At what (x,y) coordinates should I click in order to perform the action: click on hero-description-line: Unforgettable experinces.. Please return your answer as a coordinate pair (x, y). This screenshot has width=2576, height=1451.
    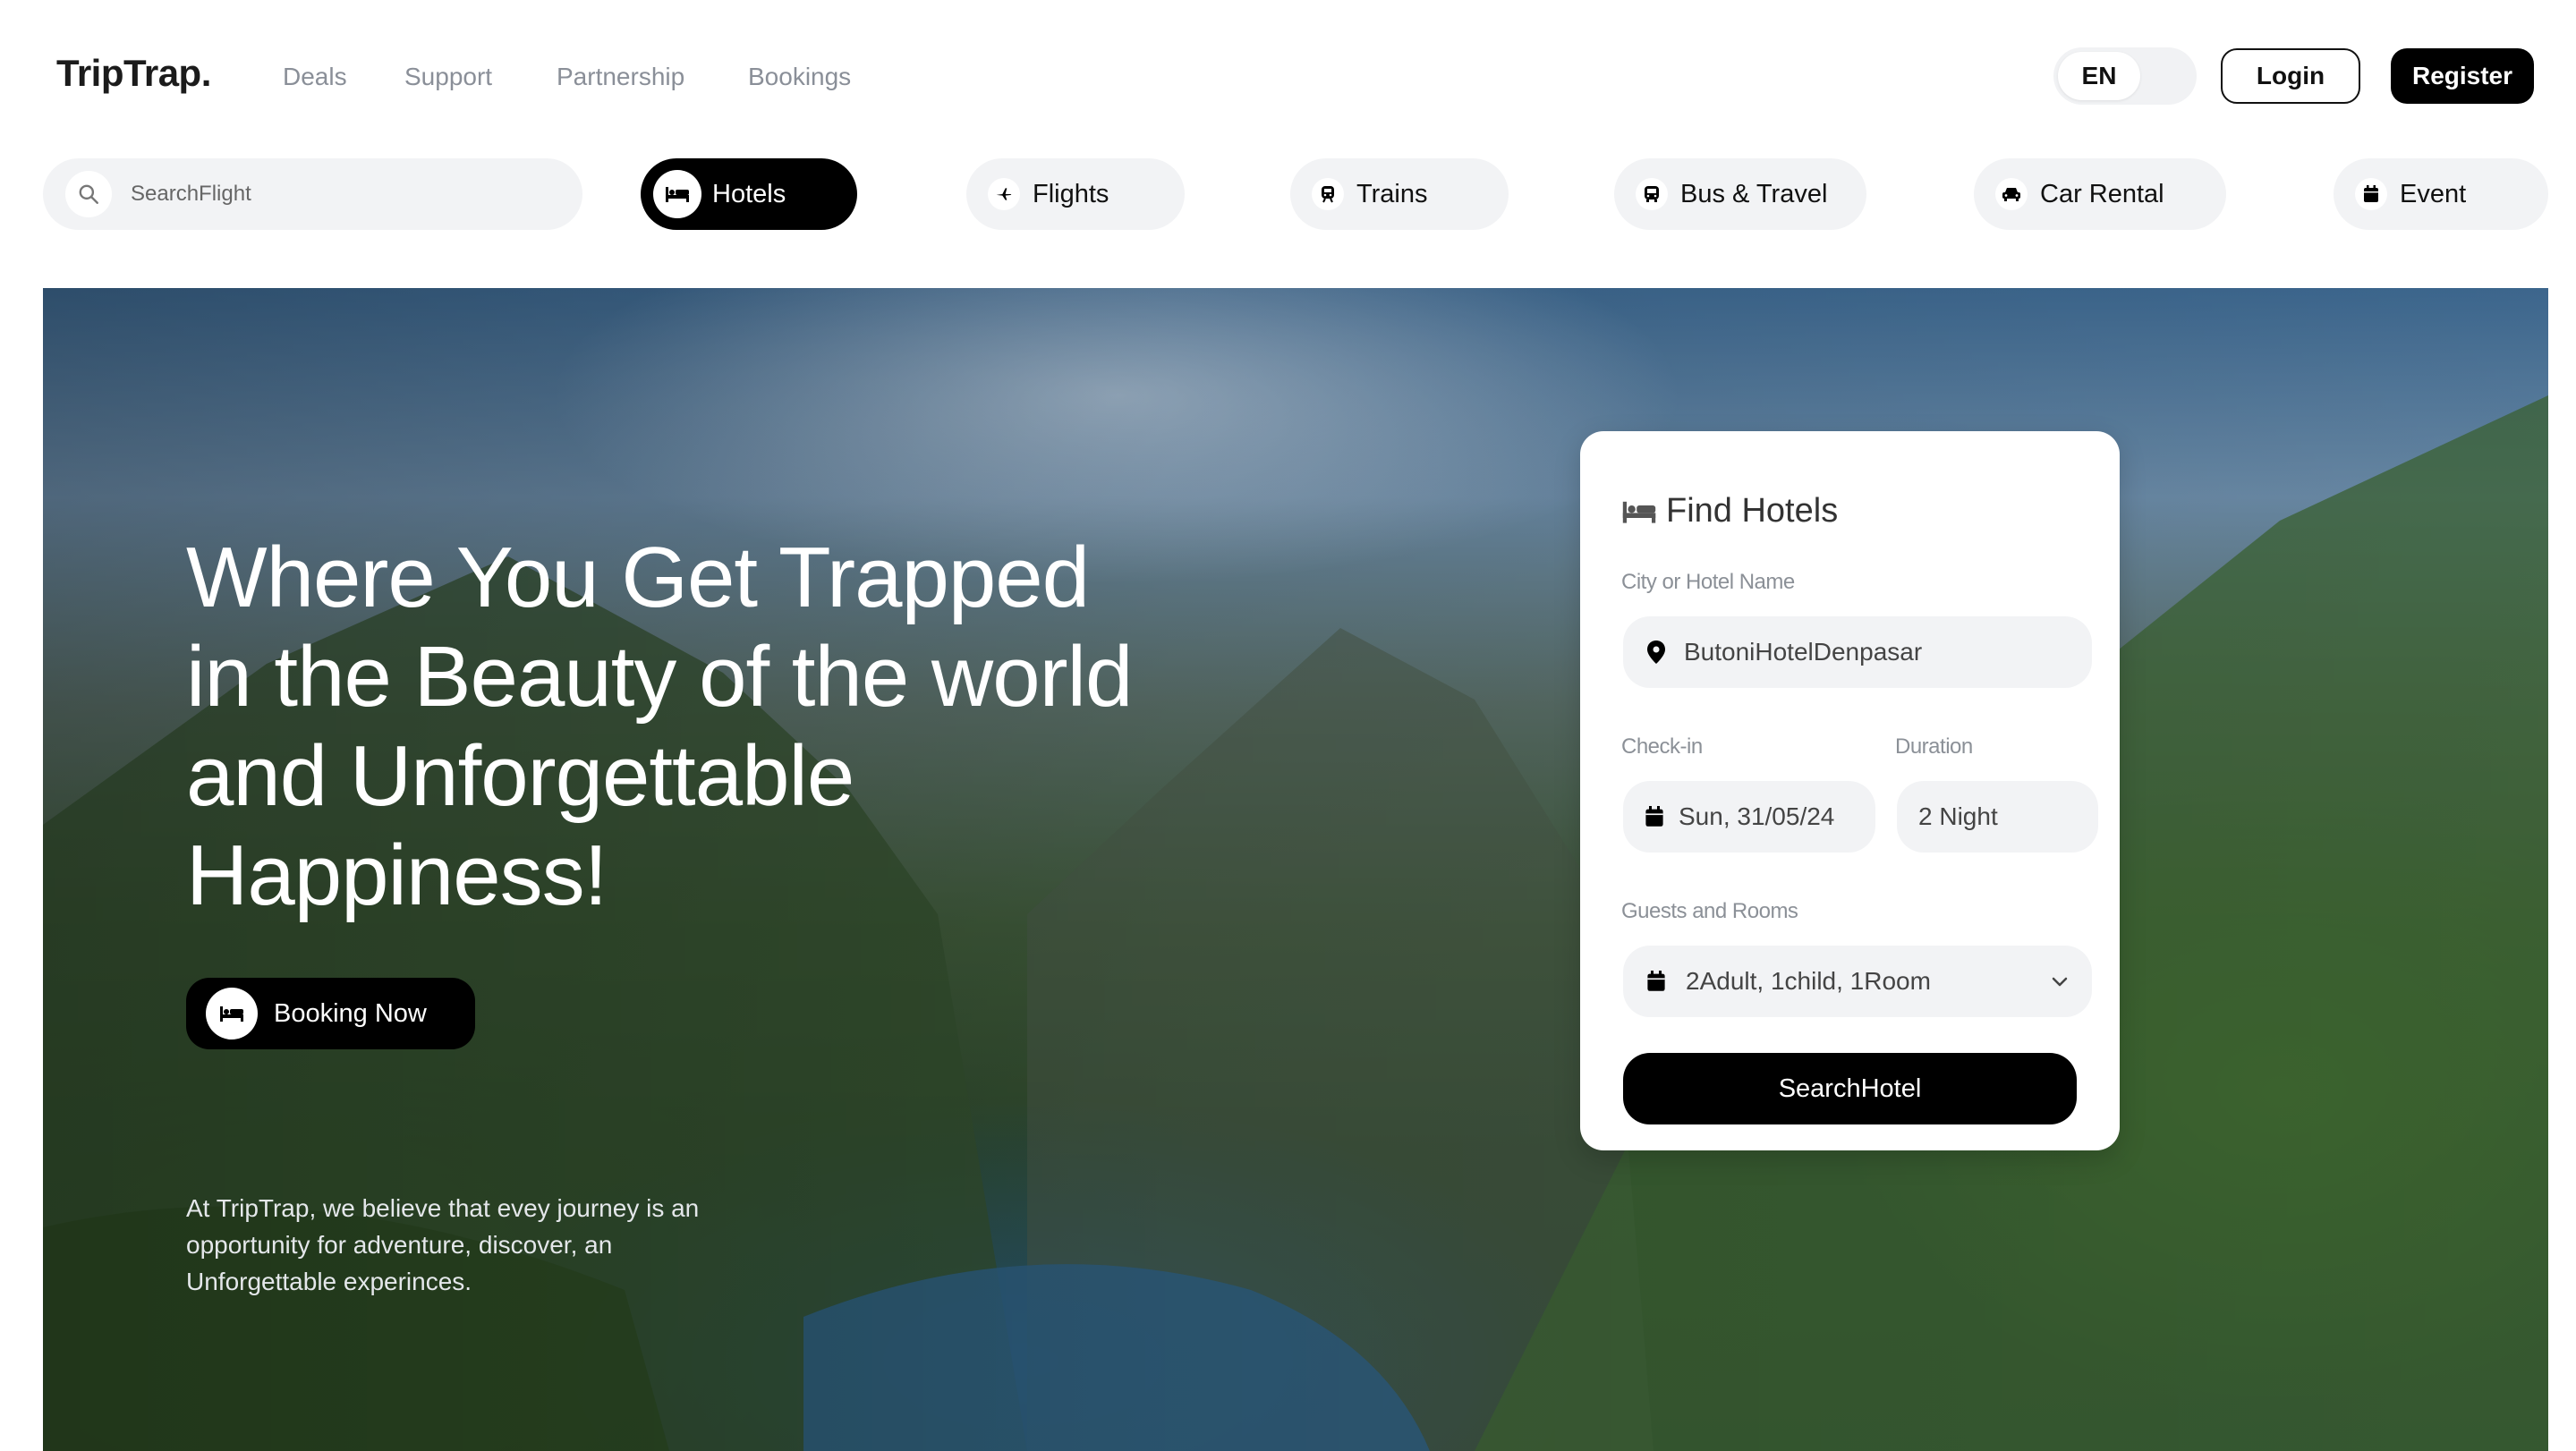
    Looking at the image, I should click on (329, 1281).